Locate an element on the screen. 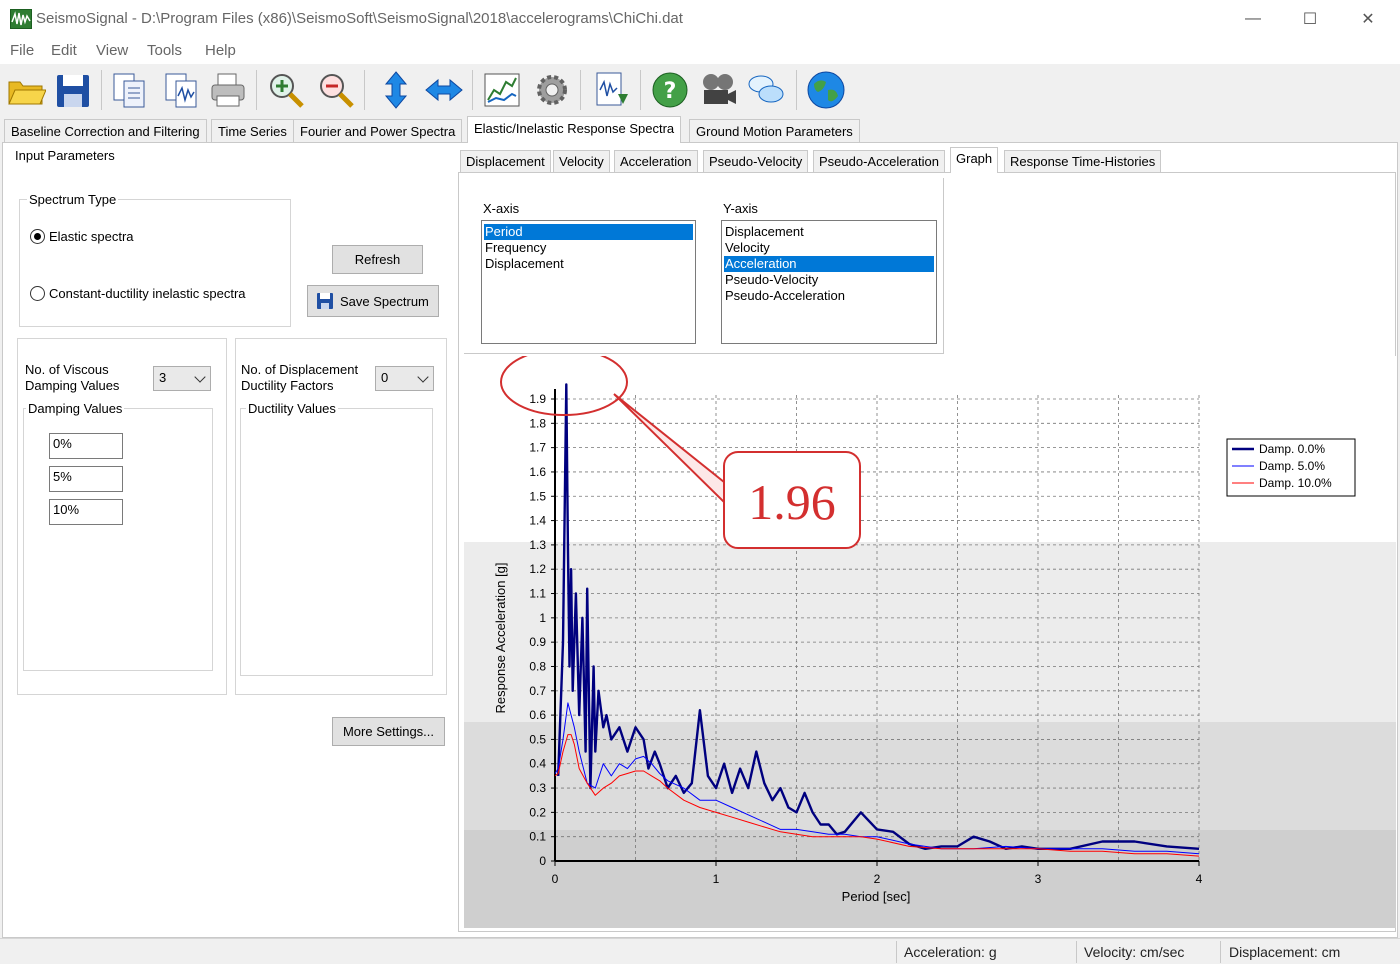 The width and height of the screenshot is (1400, 964). elastic-label: Elastic spectra is located at coordinates (91, 236).